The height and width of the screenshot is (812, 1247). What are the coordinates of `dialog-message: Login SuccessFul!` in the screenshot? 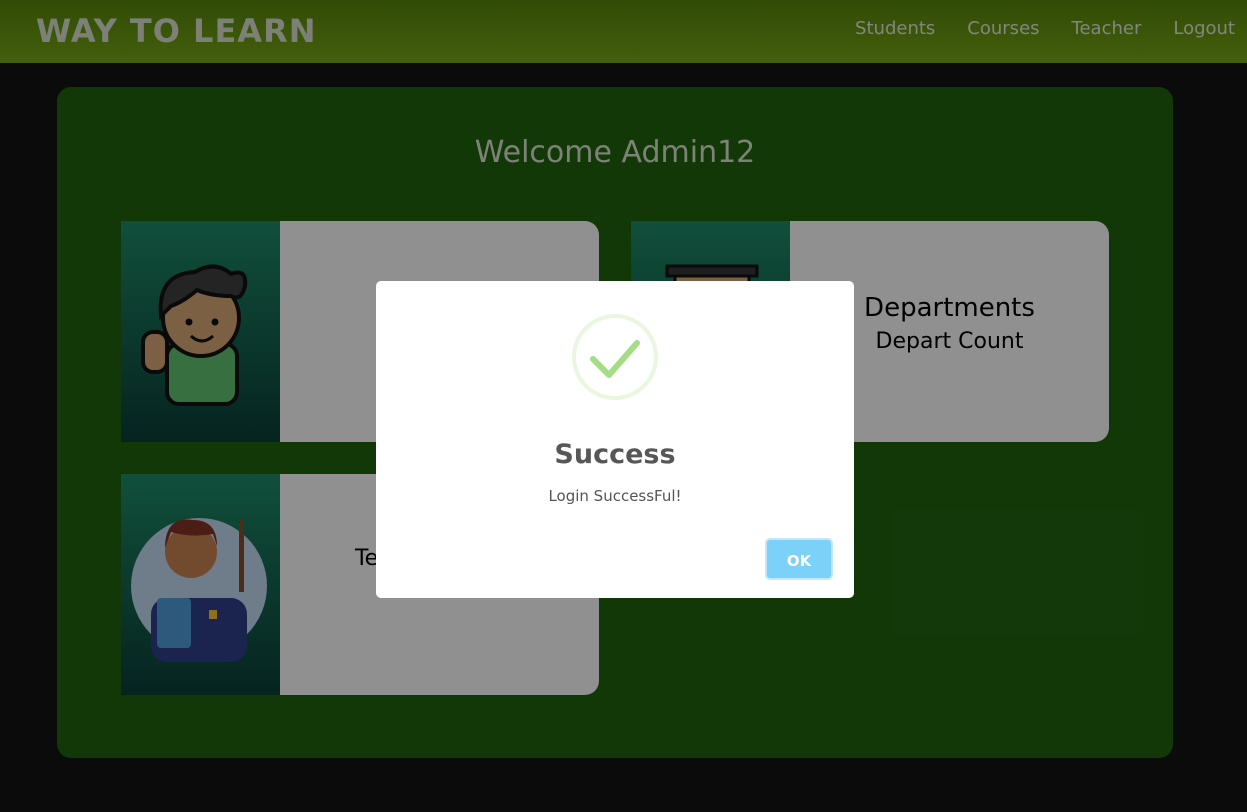 It's located at (615, 496).